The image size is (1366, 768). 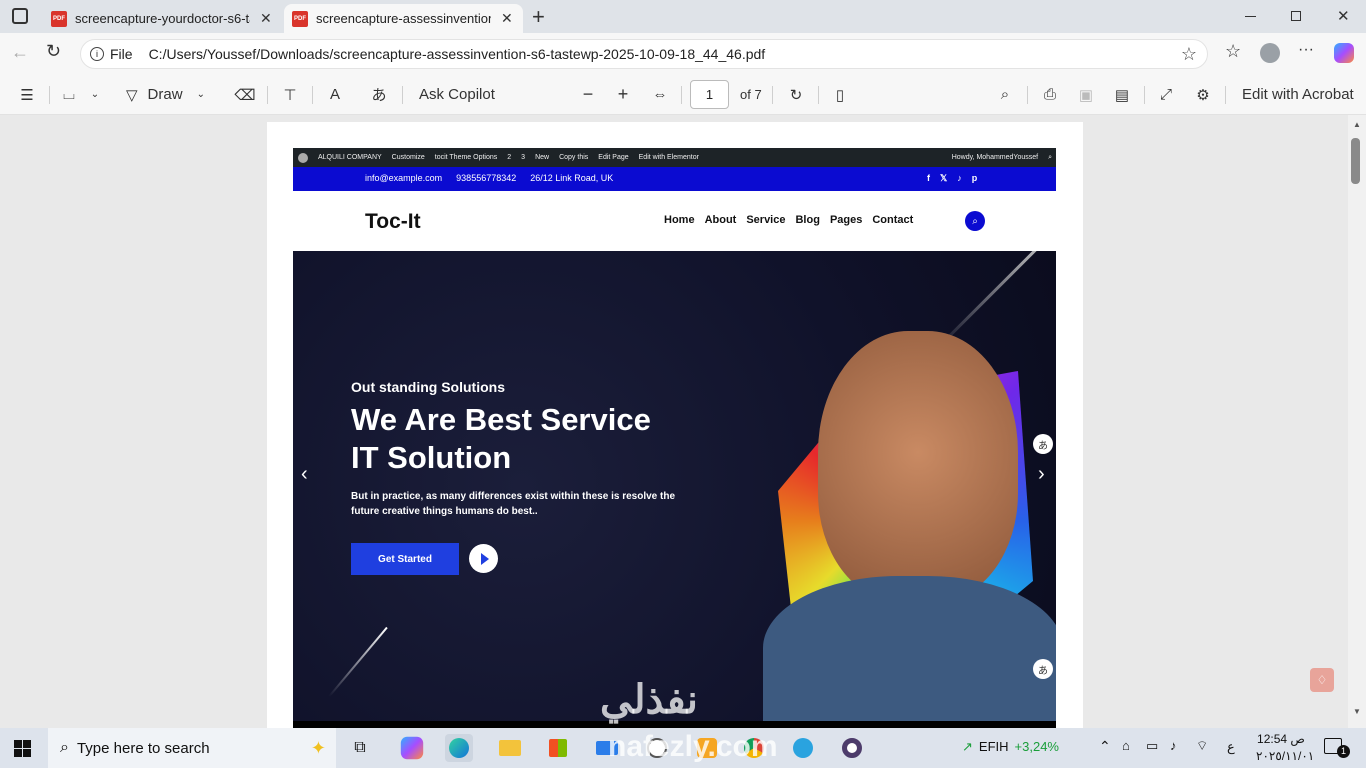 I want to click on search-placeholder: Type here to search, so click(x=143, y=748).